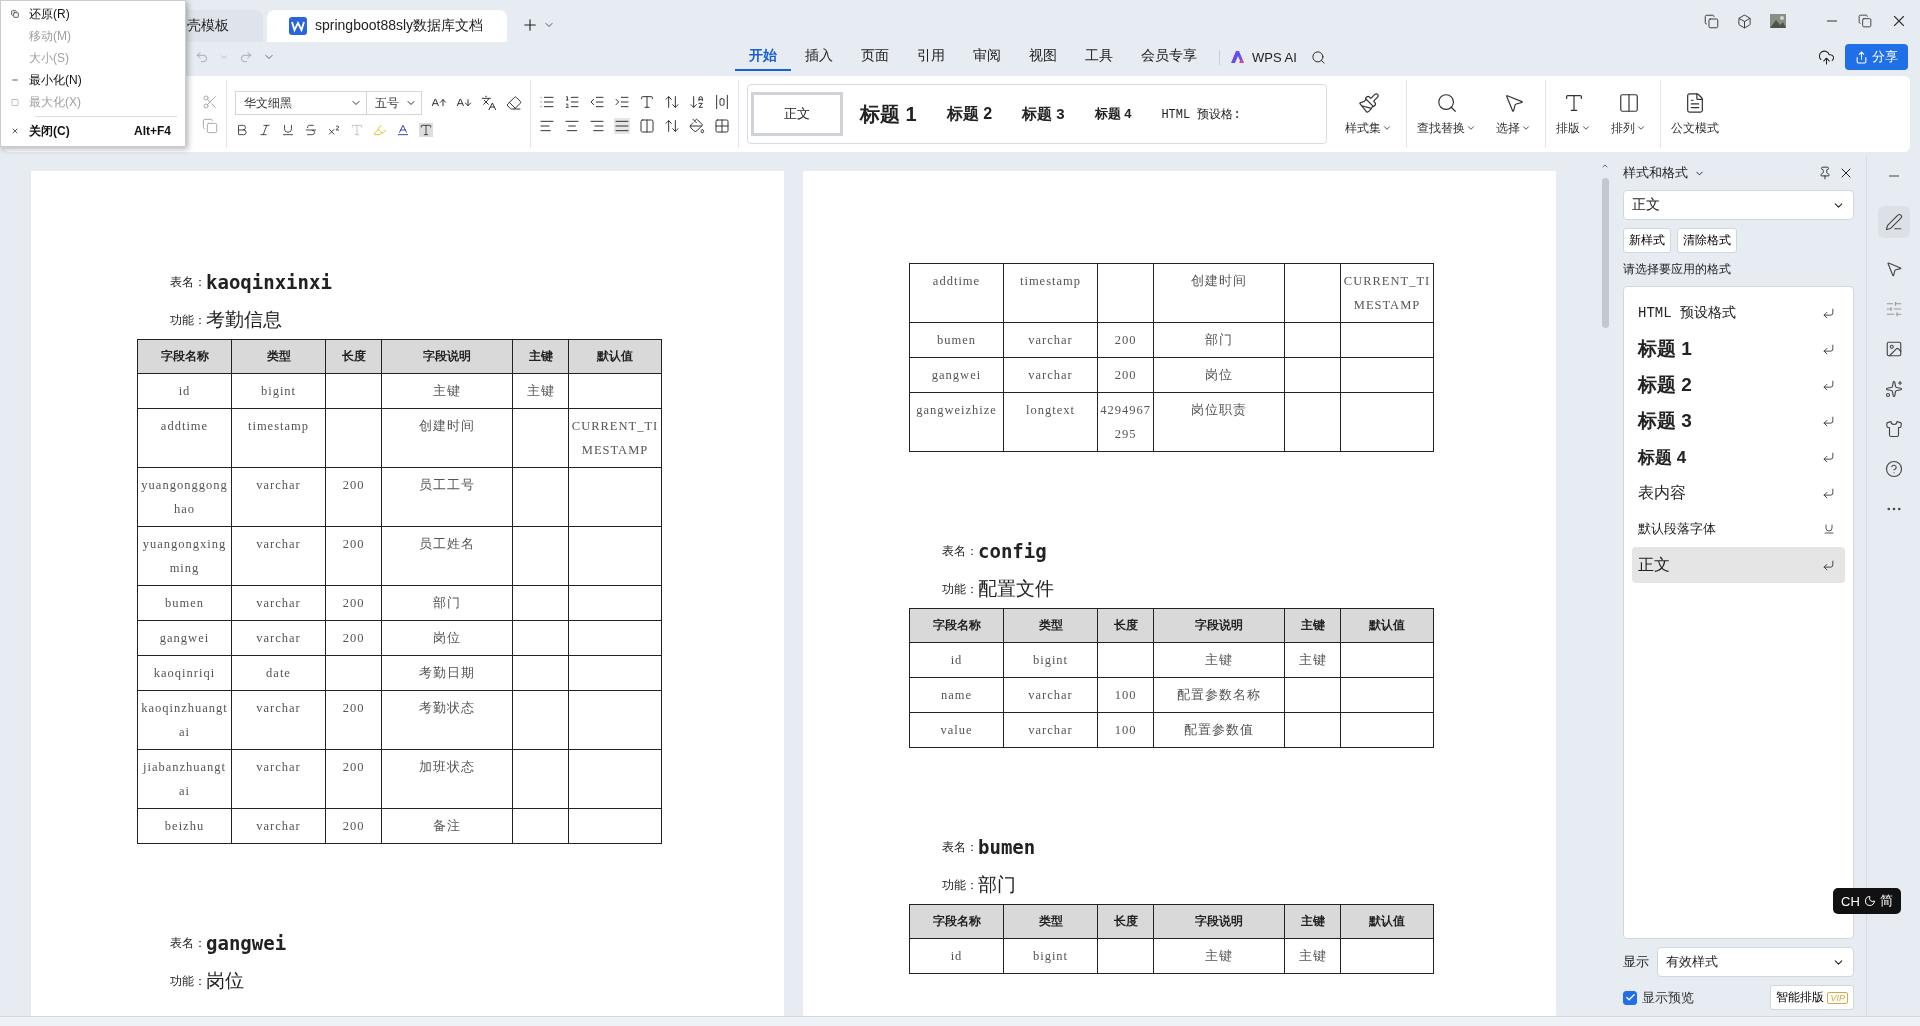  What do you see at coordinates (987, 57) in the screenshot?
I see `ribbon-tab: 审阅` at bounding box center [987, 57].